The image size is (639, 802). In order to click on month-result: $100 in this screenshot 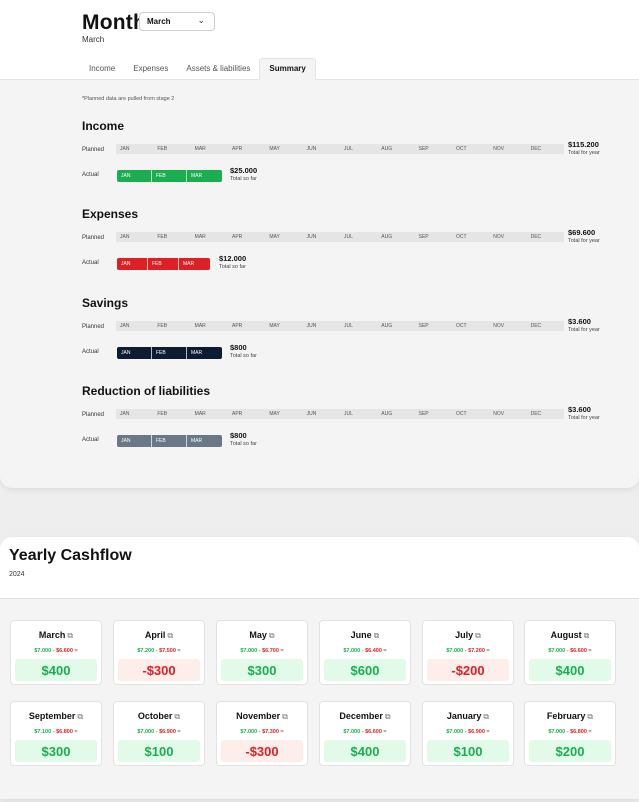, I will do `click(468, 751)`.